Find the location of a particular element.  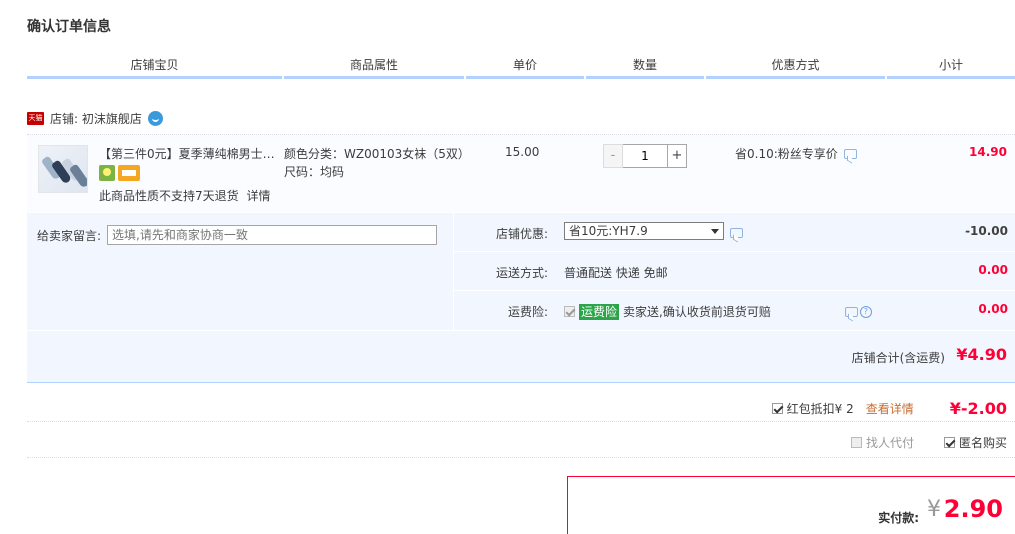

payment-total: 2.90 is located at coordinates (973, 509).